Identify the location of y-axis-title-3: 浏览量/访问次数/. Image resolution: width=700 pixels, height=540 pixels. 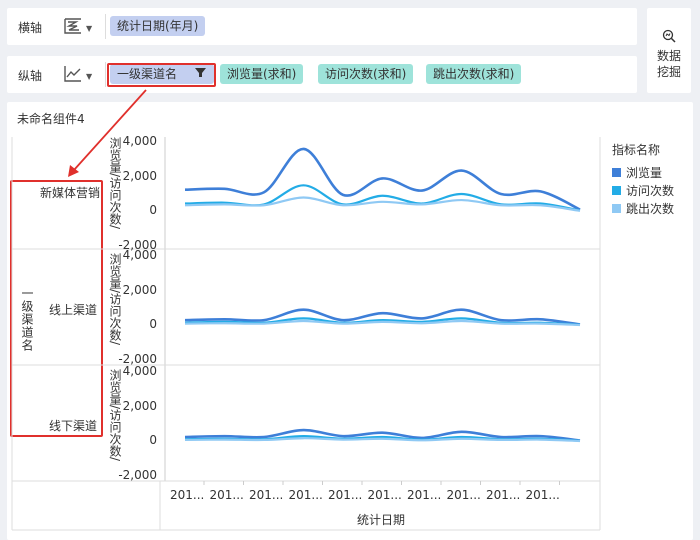
(115, 415).